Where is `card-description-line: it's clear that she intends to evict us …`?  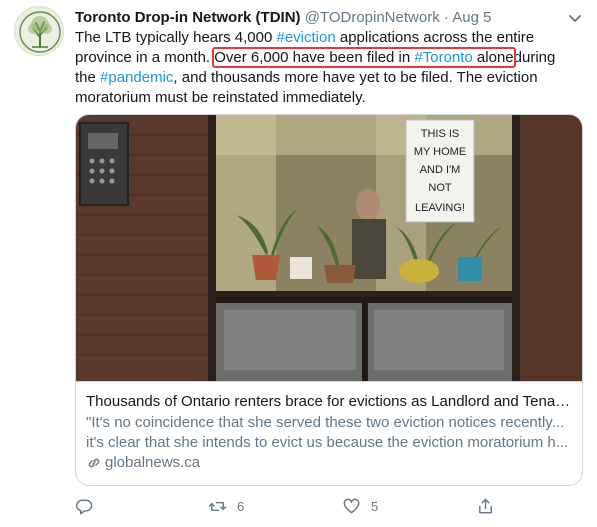
card-description-line: it's clear that she intends to evict us … is located at coordinates (327, 442).